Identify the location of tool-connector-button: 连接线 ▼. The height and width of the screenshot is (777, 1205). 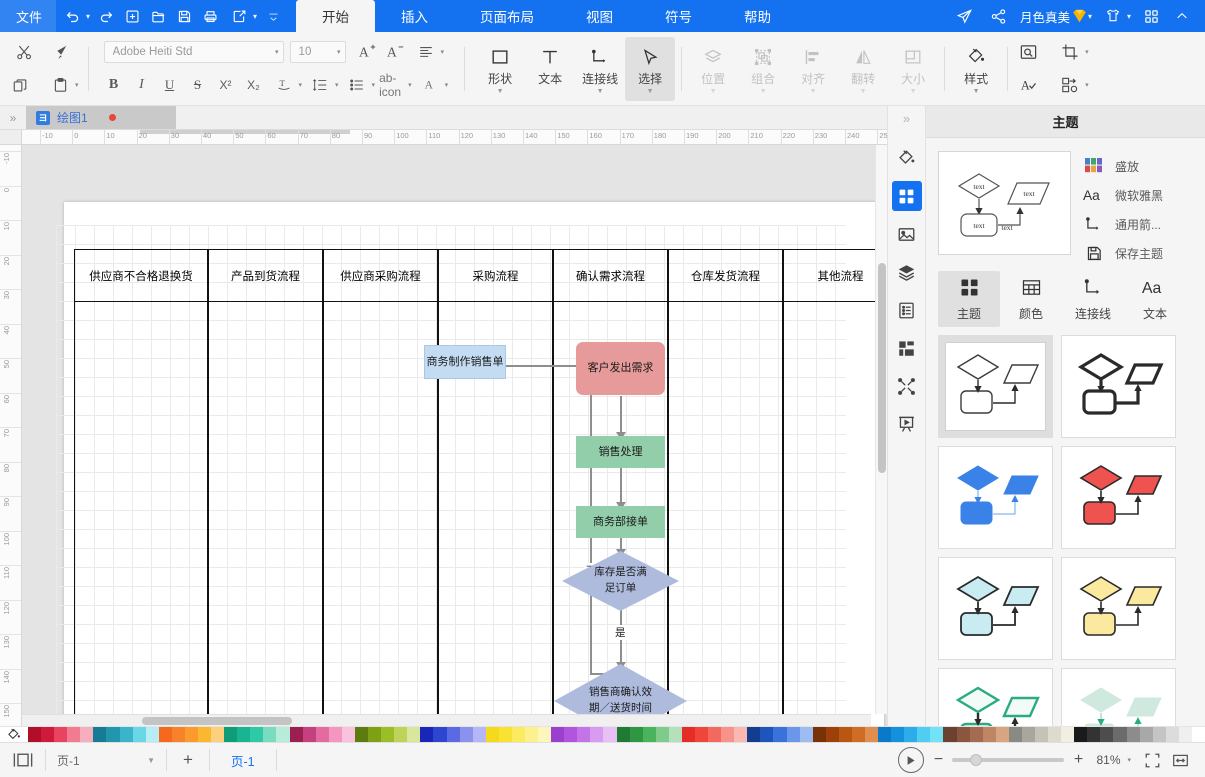
(600, 69).